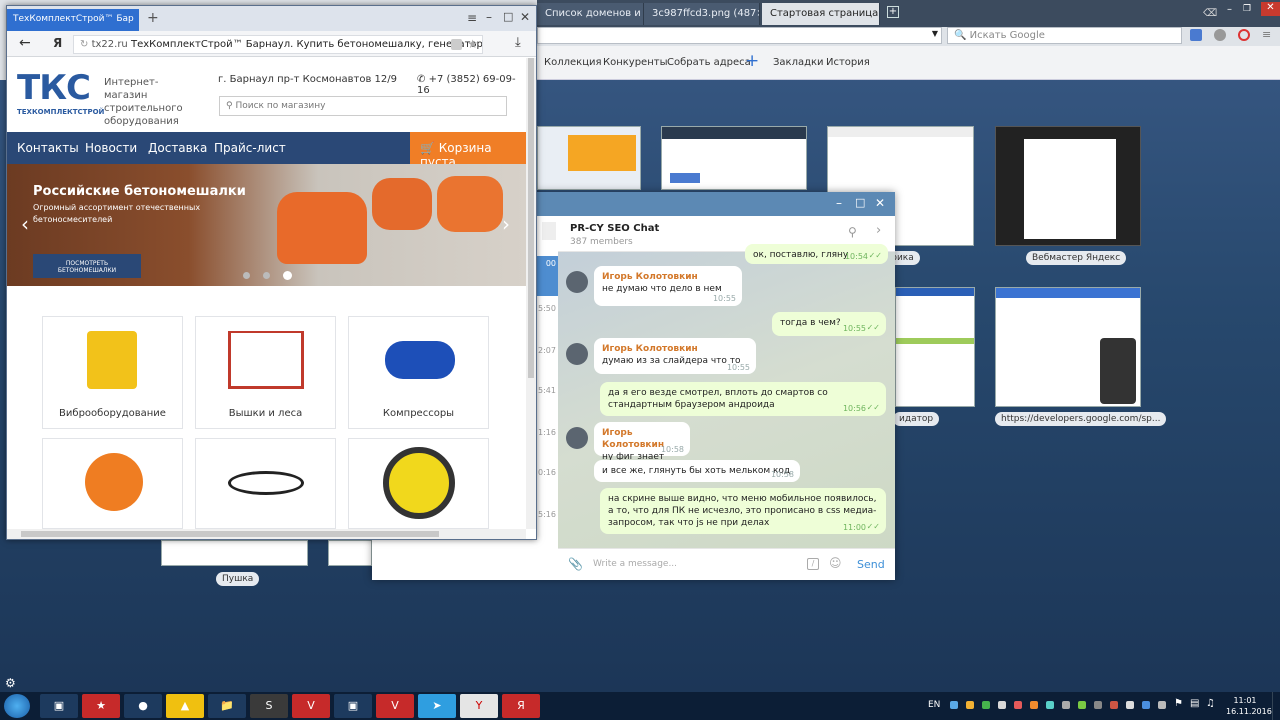 The image size is (1280, 720). I want to click on taskbar-telegram-icon: ➤, so click(437, 706).